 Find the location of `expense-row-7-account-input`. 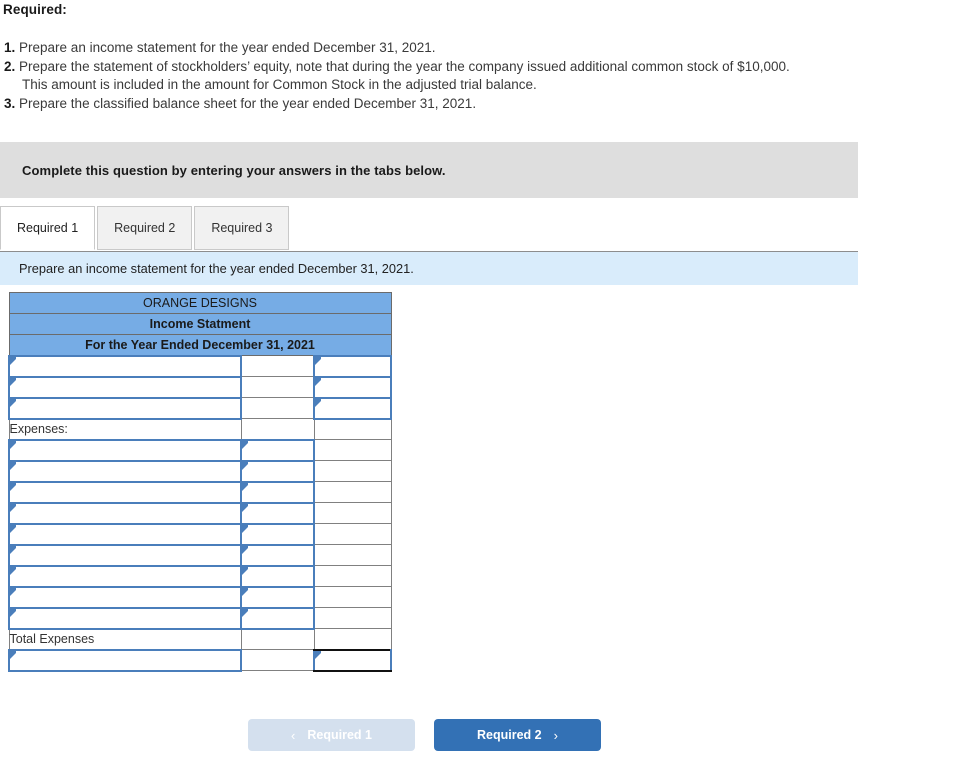

expense-row-7-account-input is located at coordinates (125, 576).